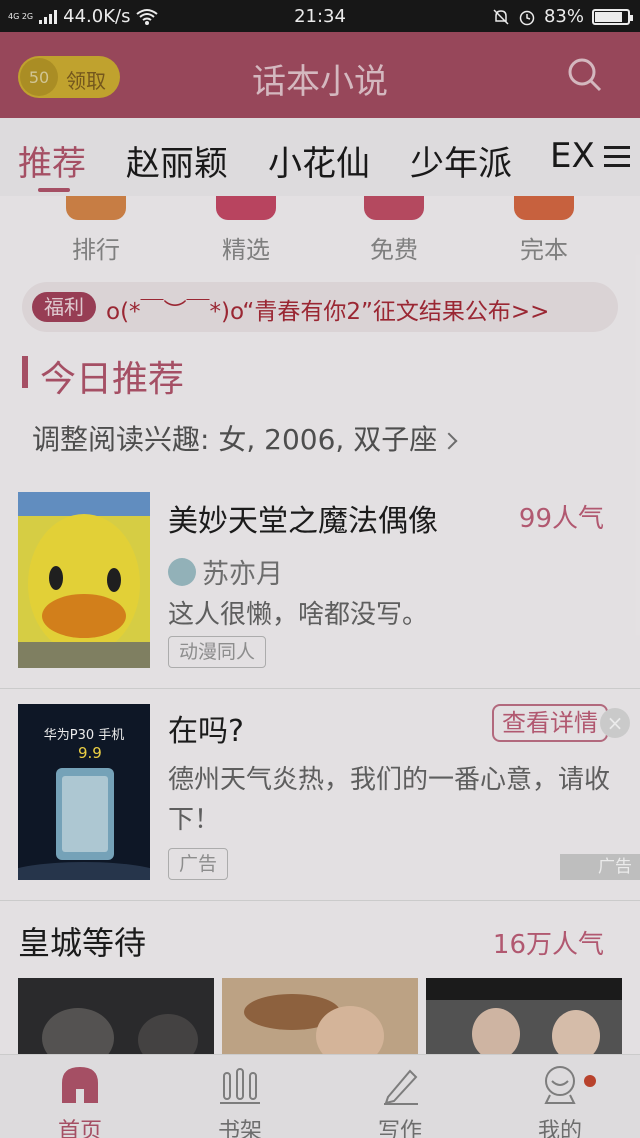 The image size is (640, 1138). I want to click on collection-thumbnails, so click(320, 1016).